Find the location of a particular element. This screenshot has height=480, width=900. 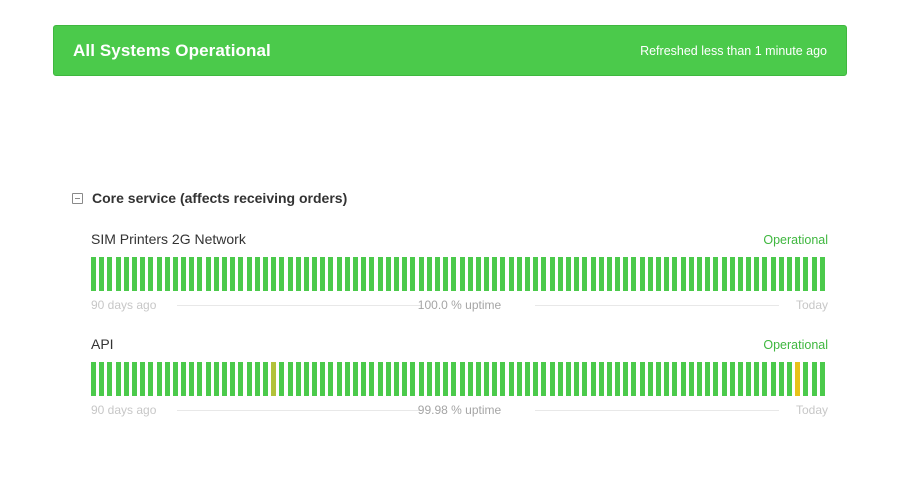

uptime-day-bar-incident is located at coordinates (274, 379).